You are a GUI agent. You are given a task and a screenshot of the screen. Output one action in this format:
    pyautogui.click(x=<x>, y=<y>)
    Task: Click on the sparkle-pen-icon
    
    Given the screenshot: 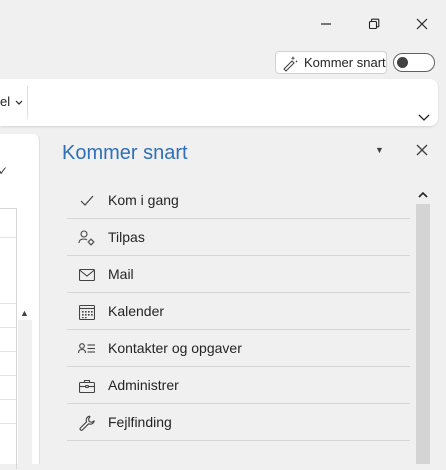 What is the action you would take?
    pyautogui.click(x=290, y=63)
    